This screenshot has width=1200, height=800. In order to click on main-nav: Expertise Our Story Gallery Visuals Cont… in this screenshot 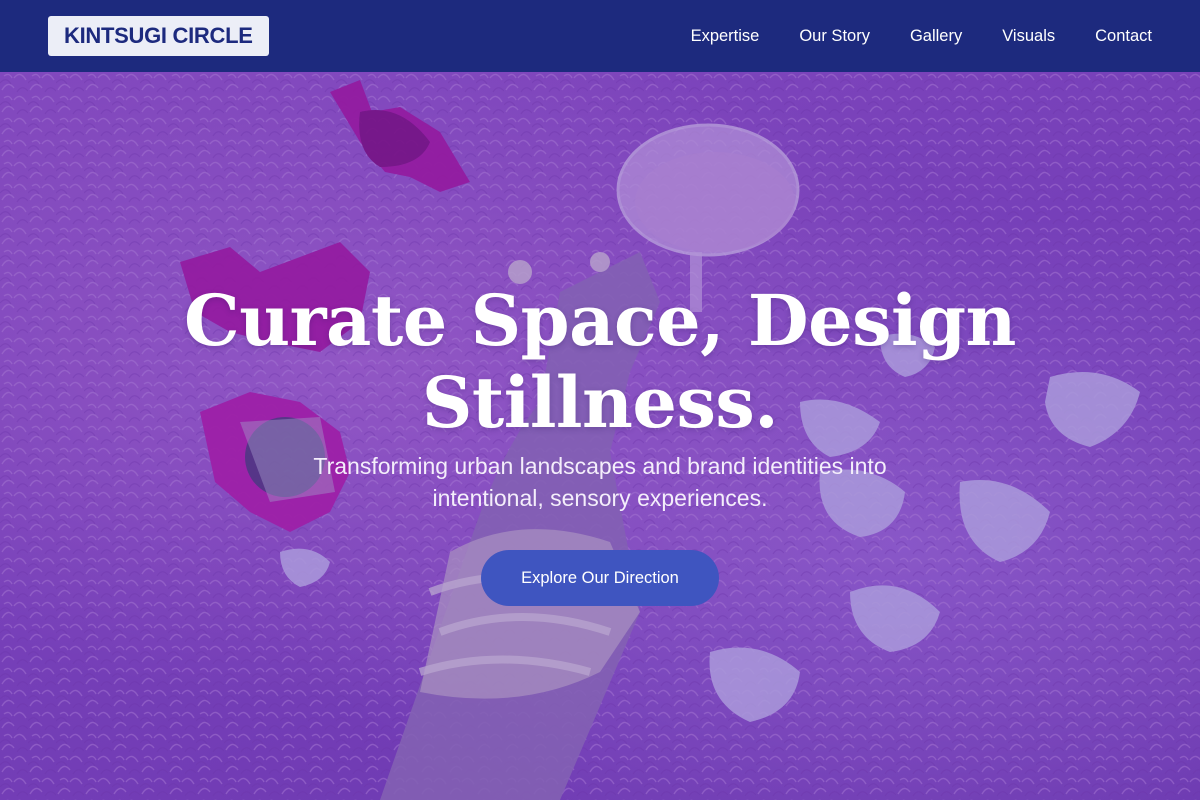, I will do `click(921, 36)`.